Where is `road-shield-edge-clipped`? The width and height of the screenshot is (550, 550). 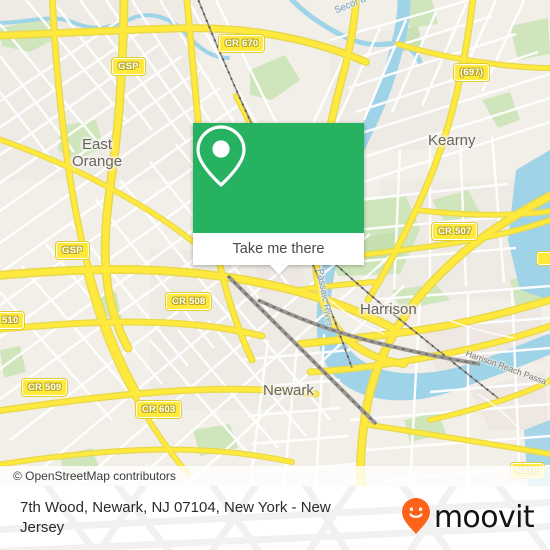 road-shield-edge-clipped is located at coordinates (543, 258).